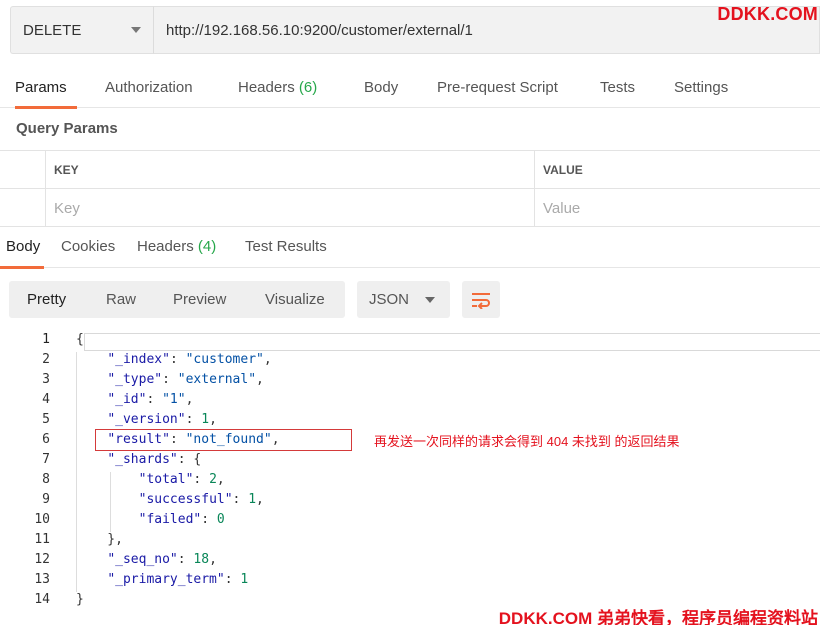 Image resolution: width=820 pixels, height=625 pixels. Describe the element at coordinates (410, 380) in the screenshot. I see `code-line: 3 "_type": "external",` at that location.